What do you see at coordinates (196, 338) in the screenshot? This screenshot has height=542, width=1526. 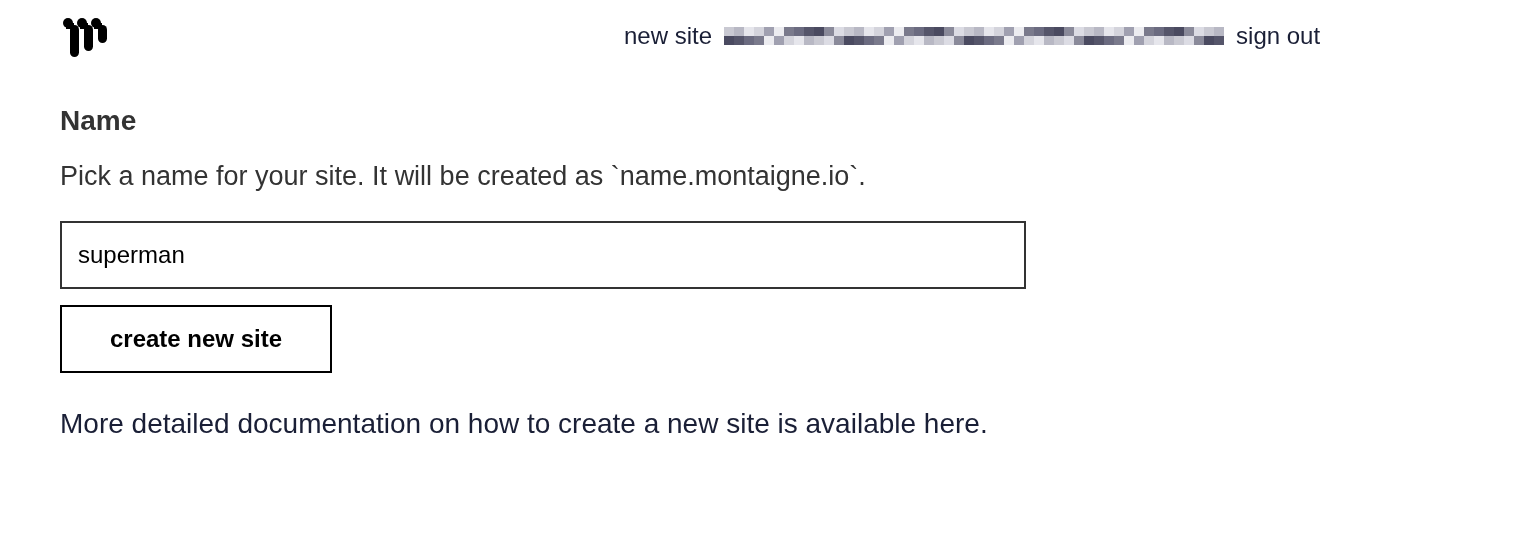 I see `create-site-button: create new site` at bounding box center [196, 338].